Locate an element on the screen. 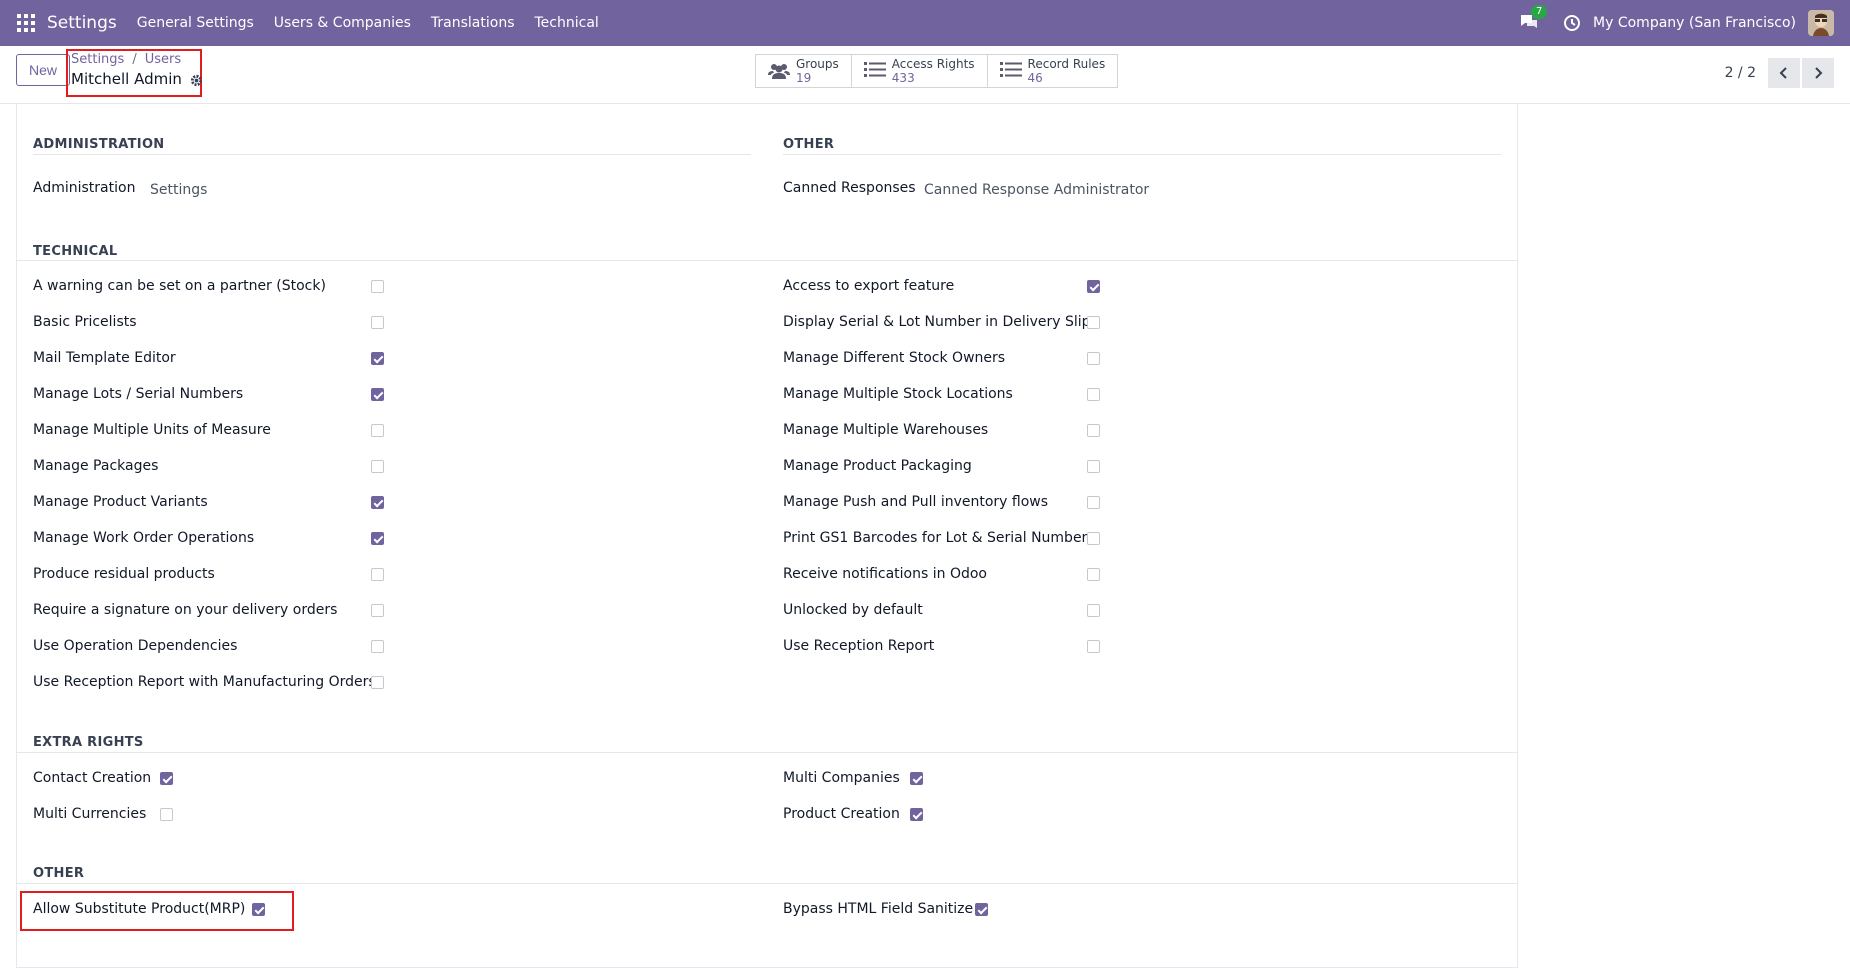  app-brand: Settings is located at coordinates (82, 23).